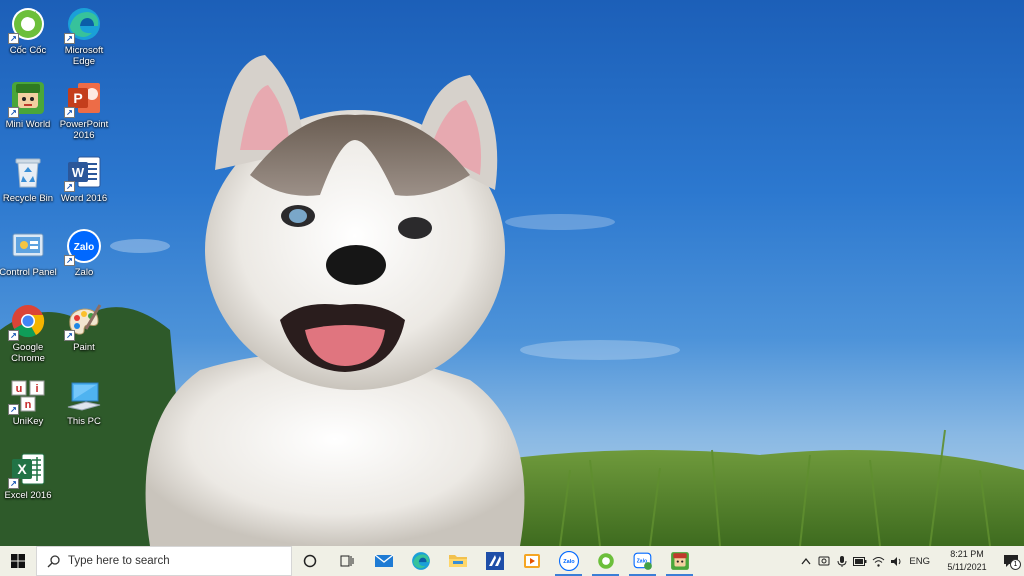 The image size is (1024, 576). I want to click on taskbar-coccoc, so click(605, 561).